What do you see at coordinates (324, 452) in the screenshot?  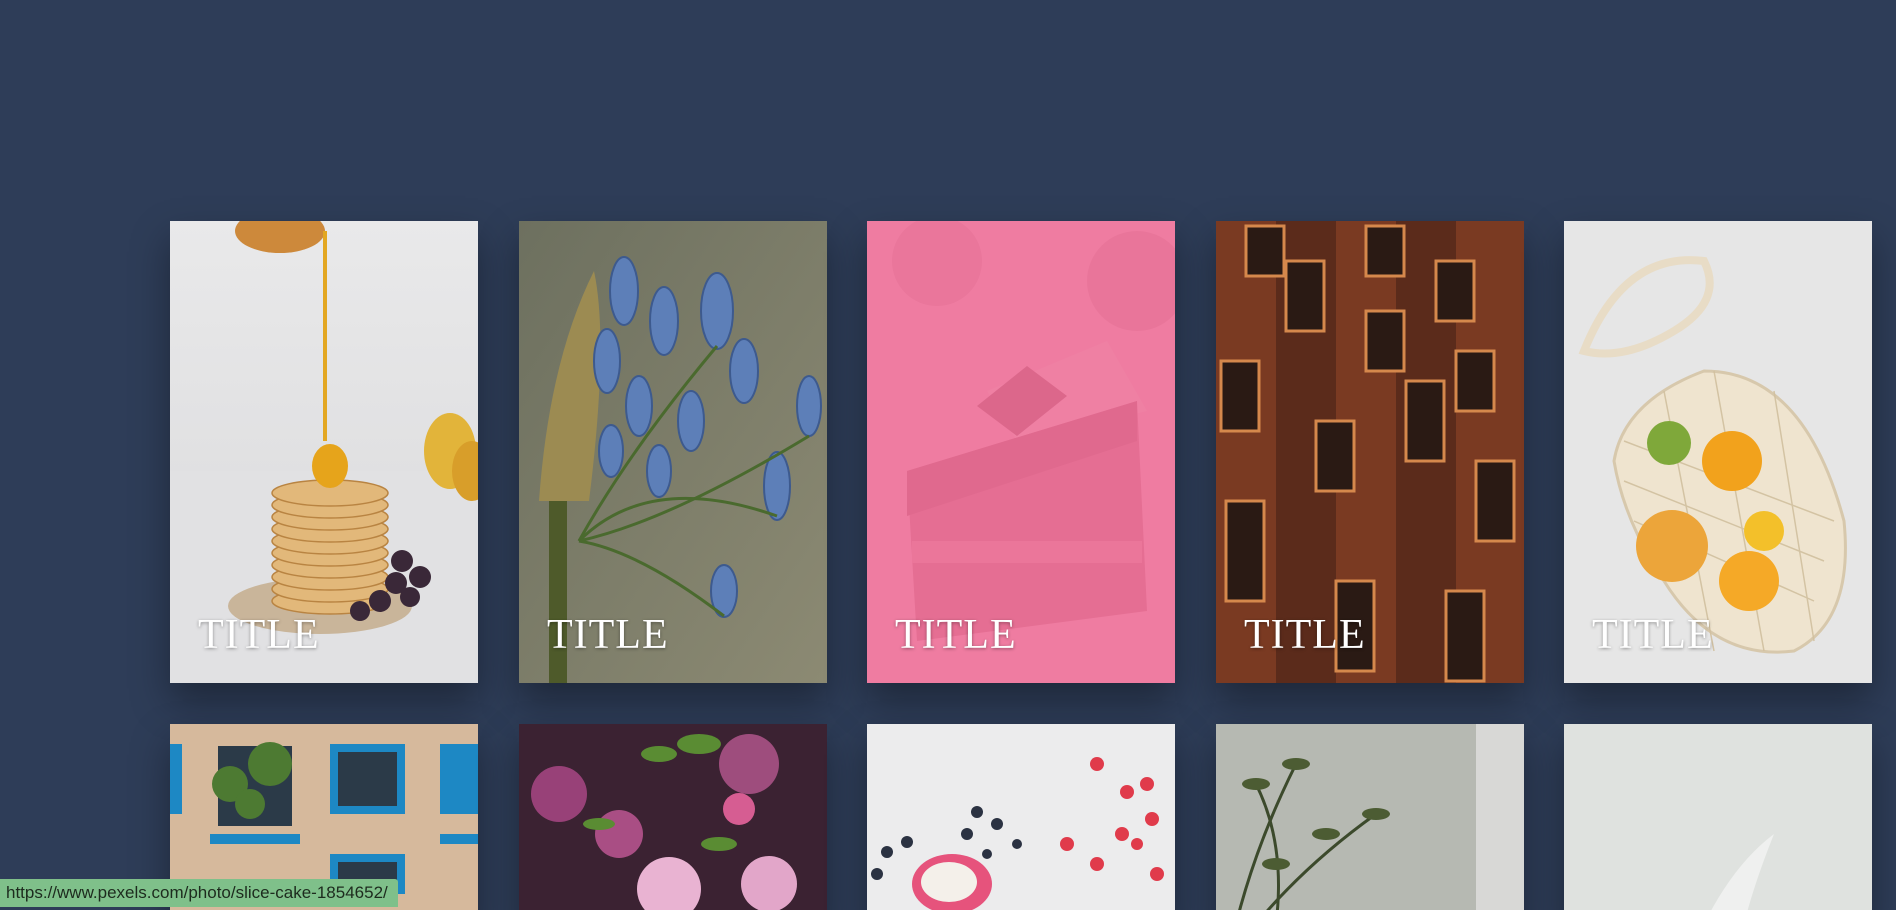 I see `gallery-card-pancakes: TITLE` at bounding box center [324, 452].